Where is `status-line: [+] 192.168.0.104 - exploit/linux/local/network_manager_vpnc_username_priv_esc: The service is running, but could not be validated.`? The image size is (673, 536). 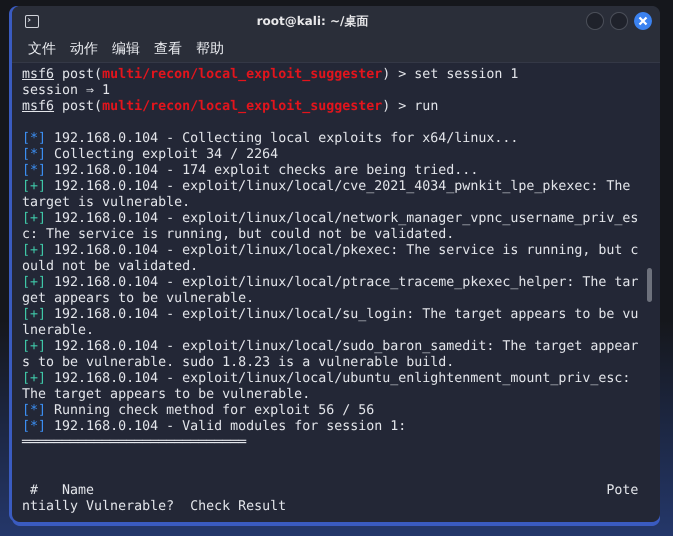
status-line: [+] 192.168.0.104 - exploit/linux/local/network_manager_vpnc_username_priv_esc: The service is running, but could not be validated. is located at coordinates (331, 227).